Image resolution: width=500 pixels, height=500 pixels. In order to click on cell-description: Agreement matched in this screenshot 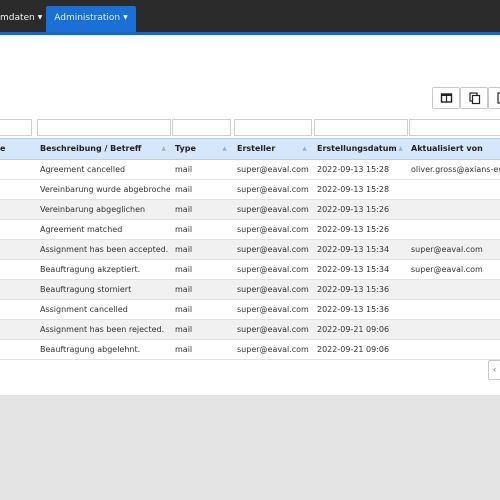, I will do `click(81, 229)`.